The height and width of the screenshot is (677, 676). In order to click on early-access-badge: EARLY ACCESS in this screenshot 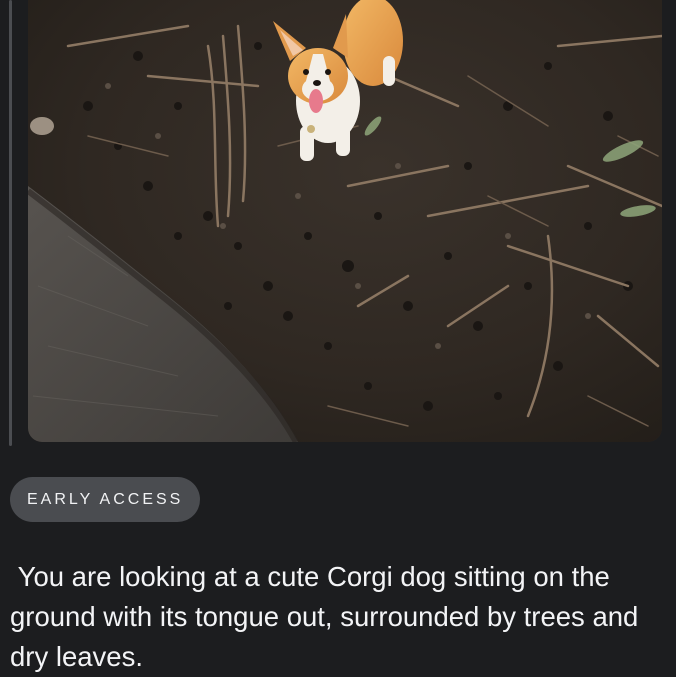, I will do `click(105, 499)`.